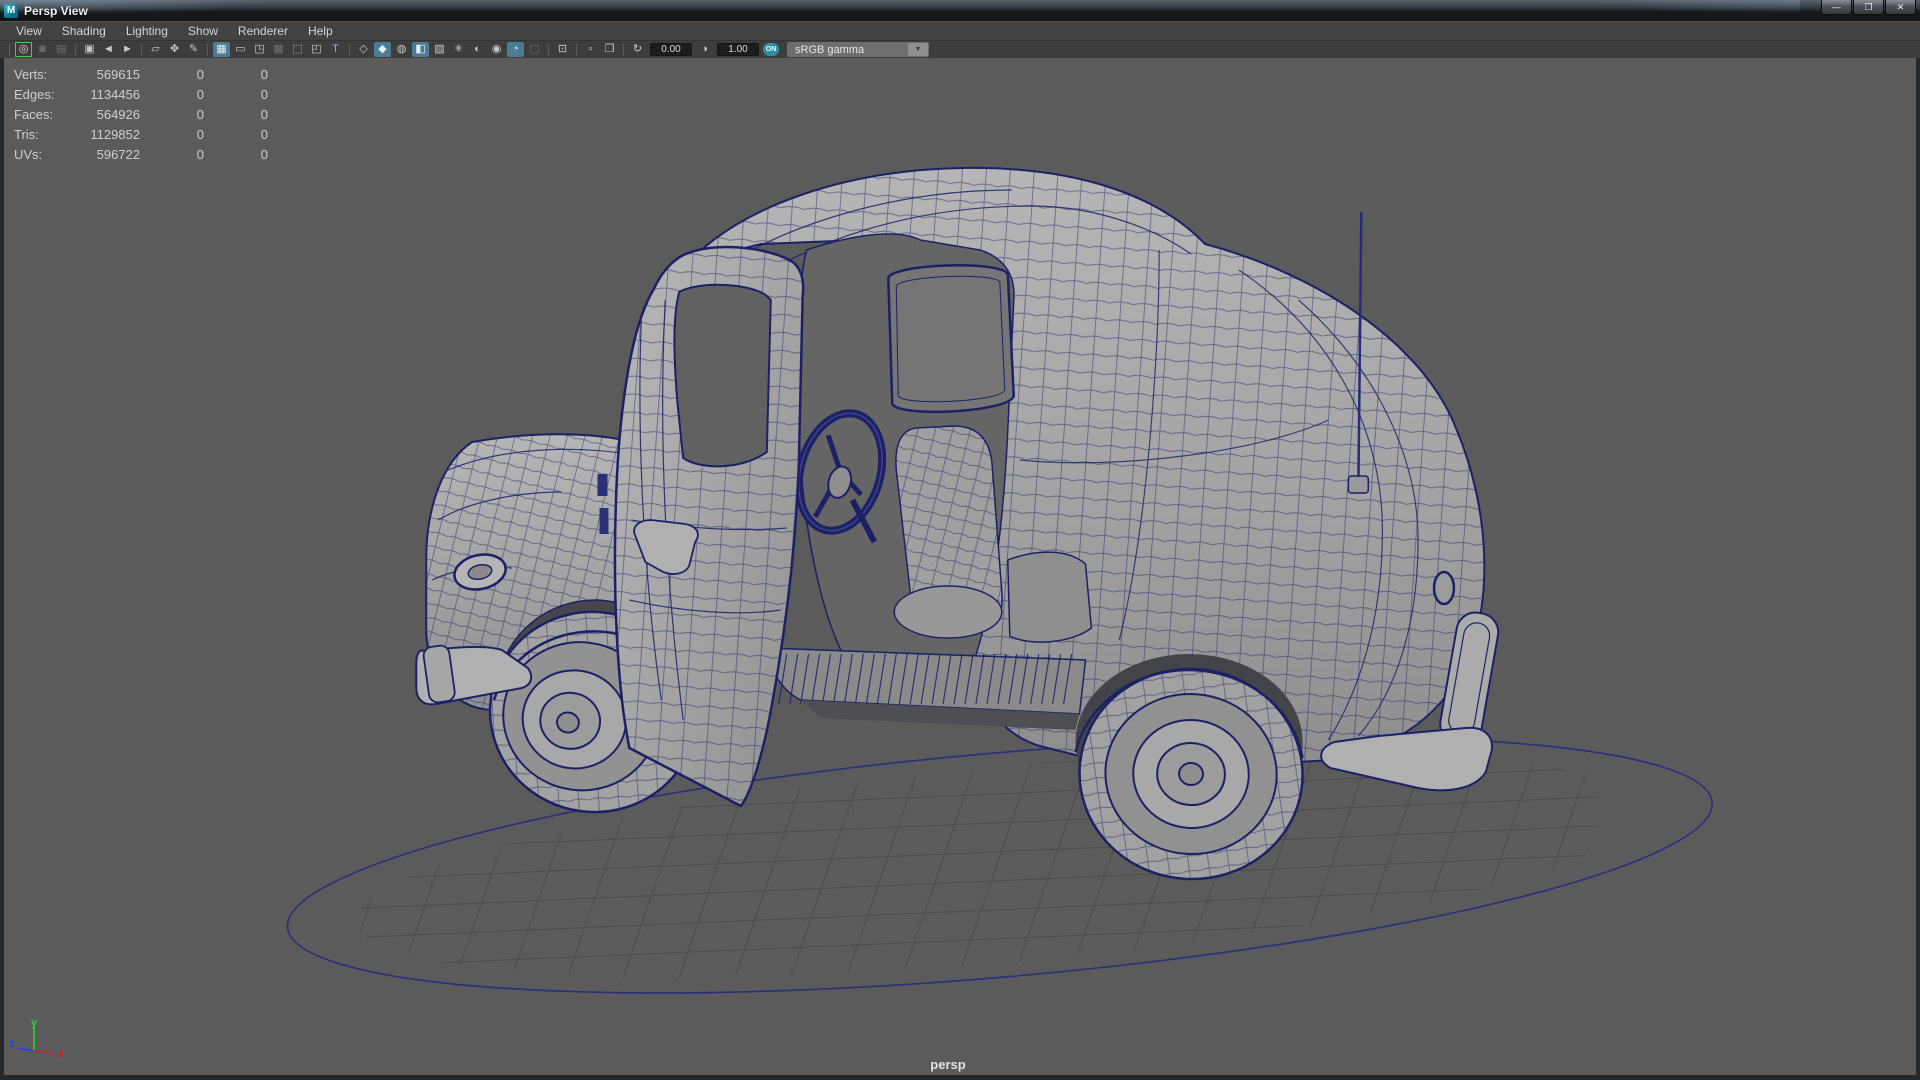 Image resolution: width=1920 pixels, height=1080 pixels. I want to click on rocker-sill, so click(926, 688).